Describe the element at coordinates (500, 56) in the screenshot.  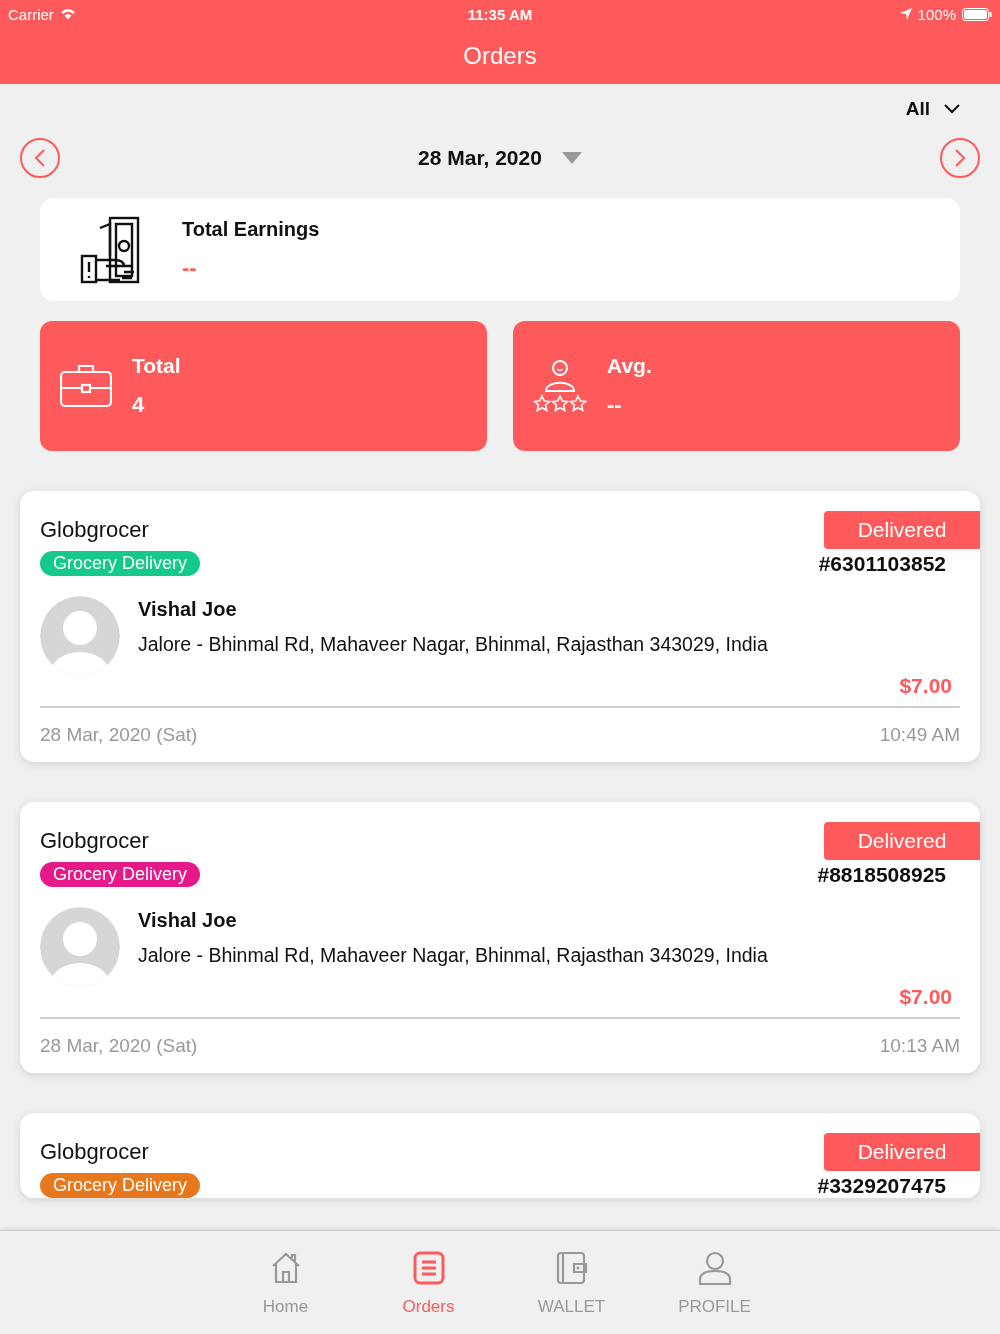
I see `screen-title: Orders` at that location.